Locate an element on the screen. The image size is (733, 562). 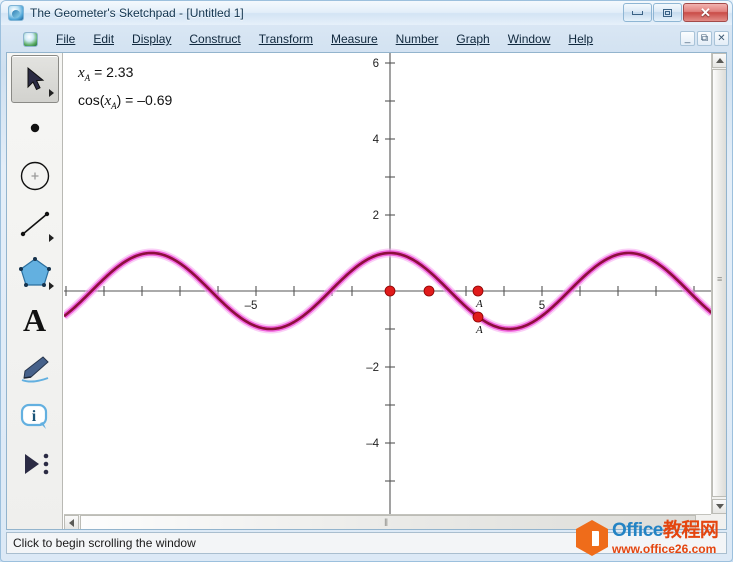
polygon-tool is located at coordinates (35, 272).